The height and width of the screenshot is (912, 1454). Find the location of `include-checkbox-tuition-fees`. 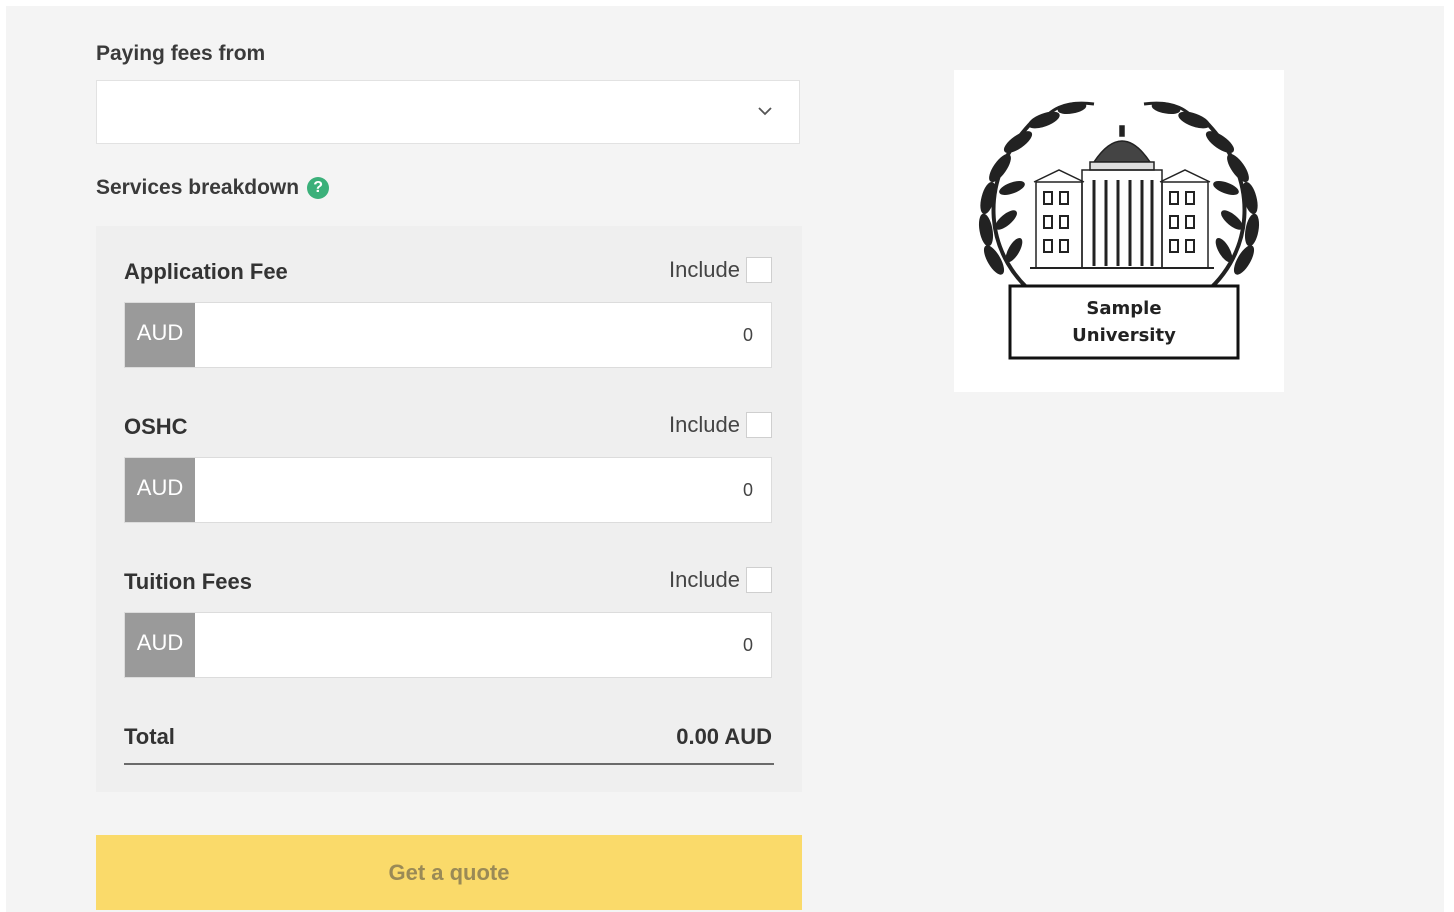

include-checkbox-tuition-fees is located at coordinates (759, 580).